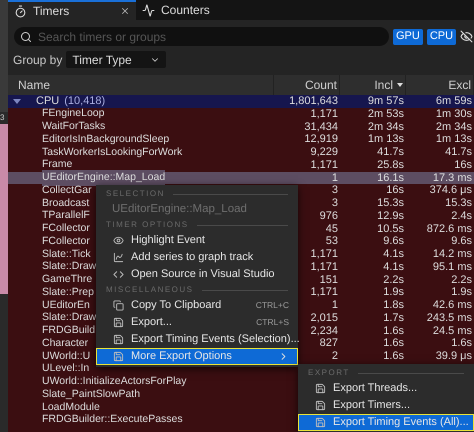 Image resolution: width=474 pixels, height=432 pixels. What do you see at coordinates (135, 194) in the screenshot?
I see `section-header: SELECTION` at bounding box center [135, 194].